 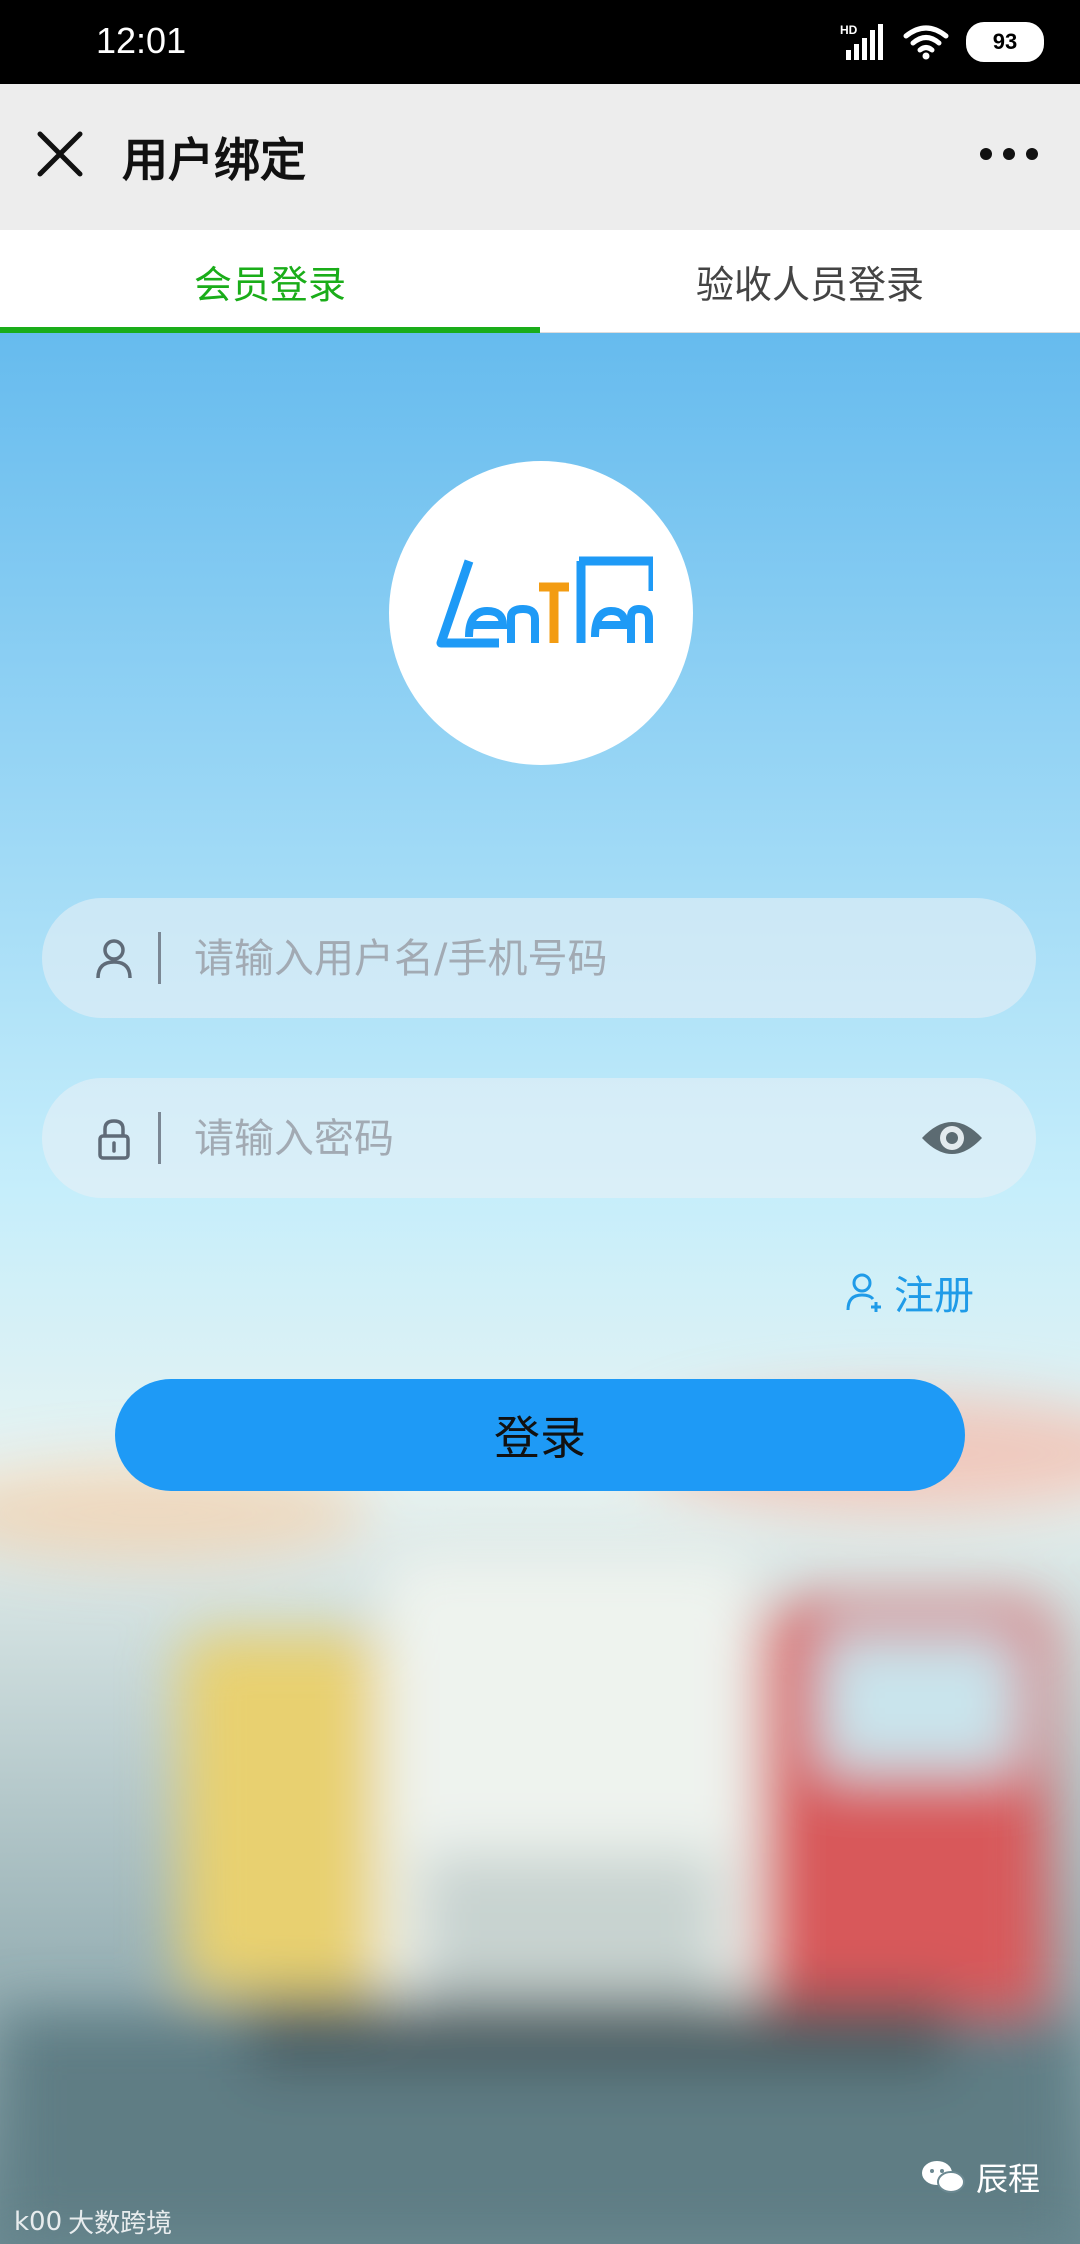 I want to click on wifi-icon, so click(x=926, y=42).